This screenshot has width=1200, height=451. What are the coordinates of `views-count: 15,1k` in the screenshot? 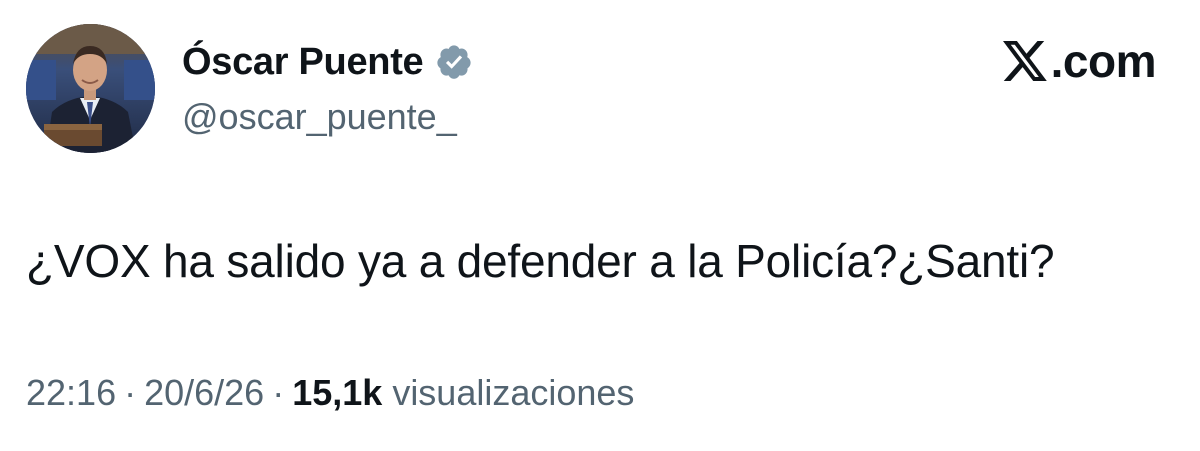 It's located at (337, 393).